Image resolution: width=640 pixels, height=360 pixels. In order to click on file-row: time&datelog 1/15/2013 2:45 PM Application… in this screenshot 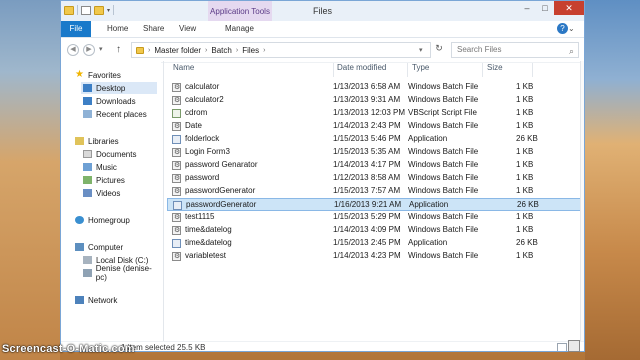, I will do `click(374, 243)`.